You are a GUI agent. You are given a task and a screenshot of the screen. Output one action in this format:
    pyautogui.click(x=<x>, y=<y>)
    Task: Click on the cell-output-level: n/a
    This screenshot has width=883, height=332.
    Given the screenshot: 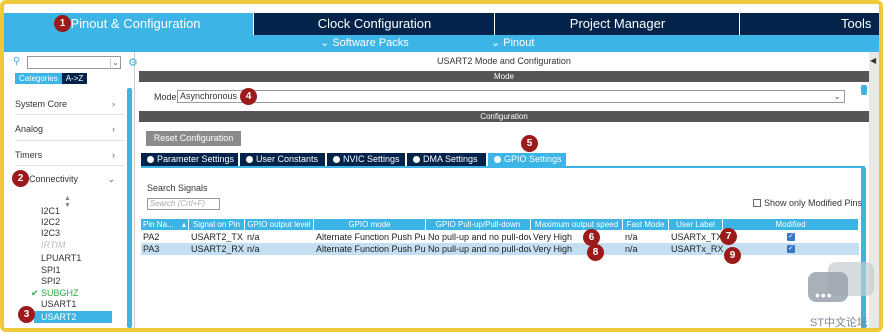 What is the action you would take?
    pyautogui.click(x=253, y=249)
    